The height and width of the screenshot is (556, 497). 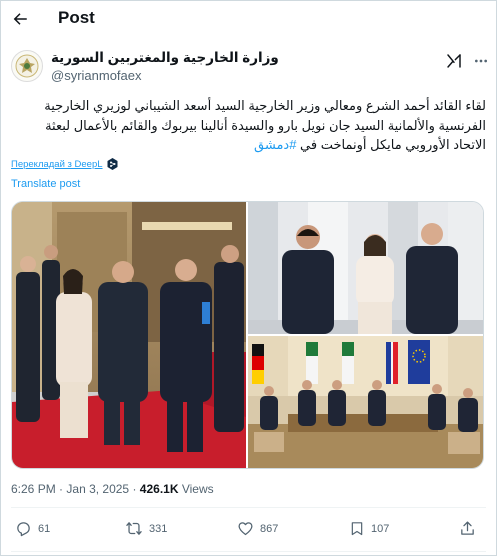 I want to click on grok-icon, so click(x=454, y=61).